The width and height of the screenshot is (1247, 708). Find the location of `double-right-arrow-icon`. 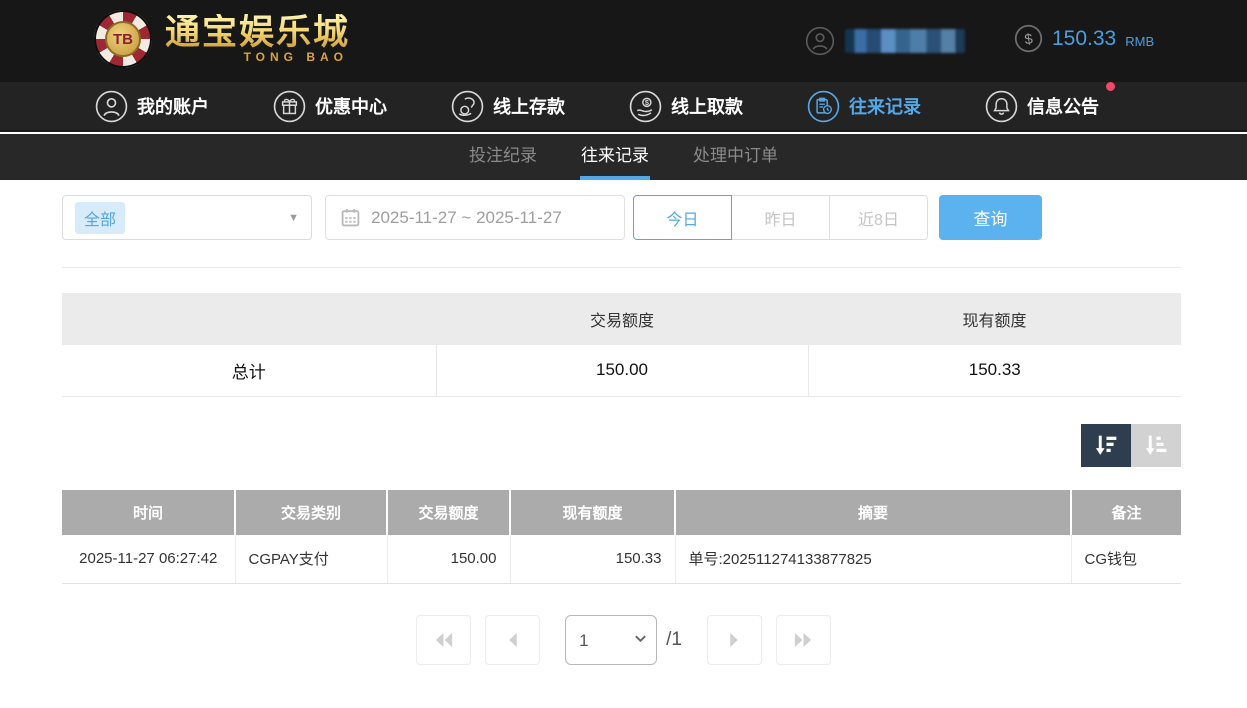

double-right-arrow-icon is located at coordinates (803, 640).